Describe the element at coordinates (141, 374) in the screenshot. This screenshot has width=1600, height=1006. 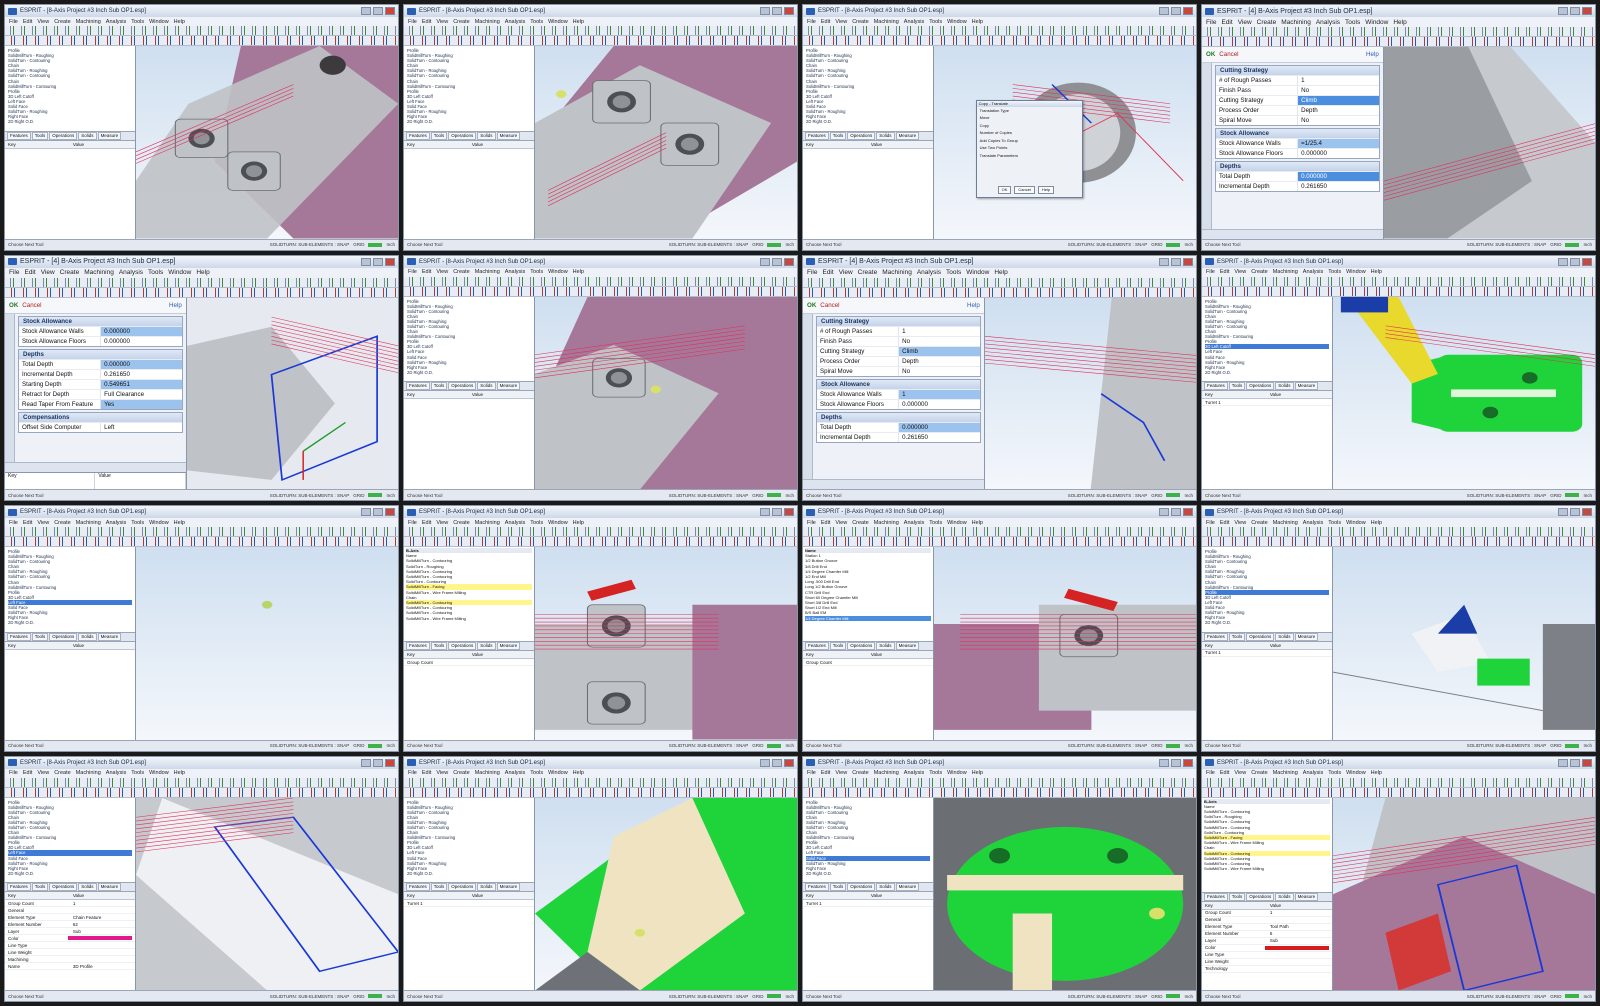
I see `parameter-value: 0.261650` at that location.